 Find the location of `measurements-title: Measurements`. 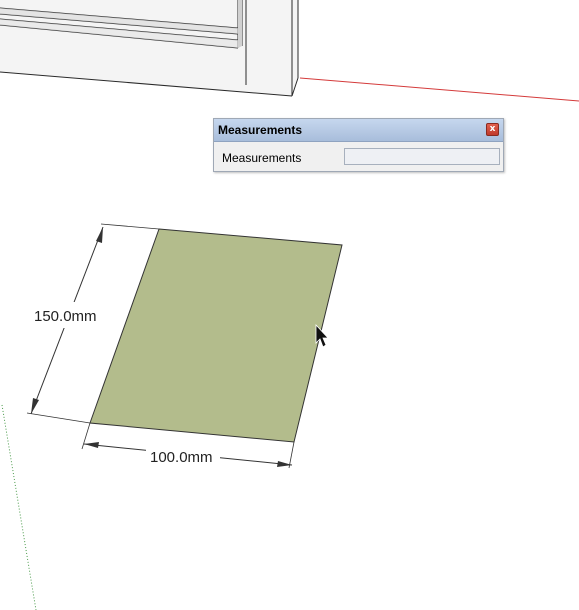

measurements-title: Measurements is located at coordinates (260, 130).